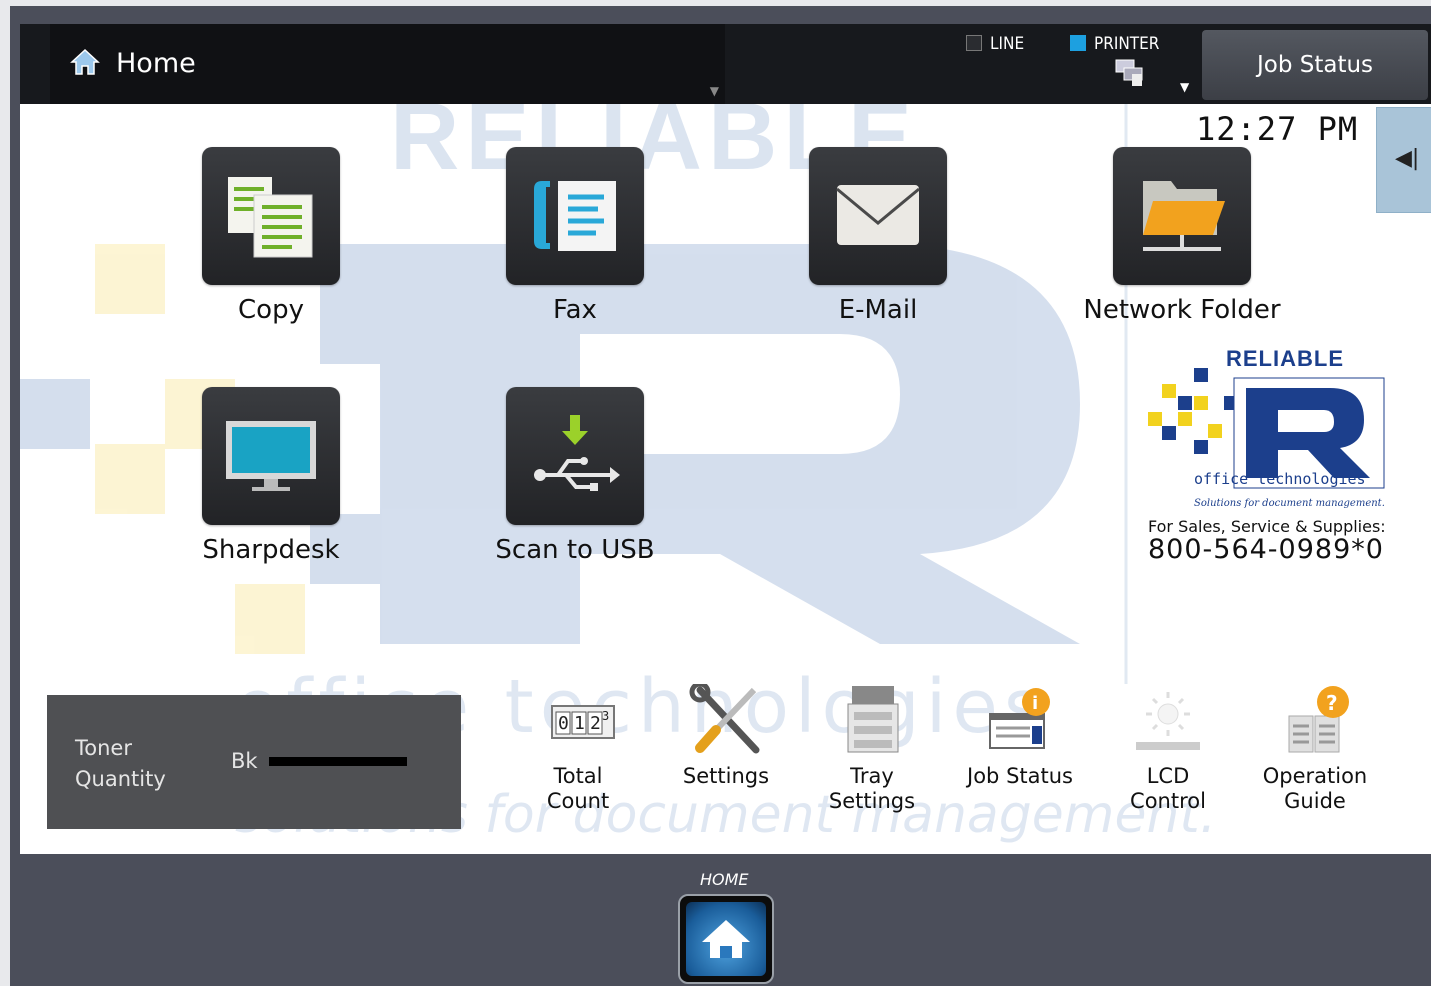 The image size is (1431, 986). Describe the element at coordinates (271, 310) in the screenshot. I see `app-label: Copy` at that location.